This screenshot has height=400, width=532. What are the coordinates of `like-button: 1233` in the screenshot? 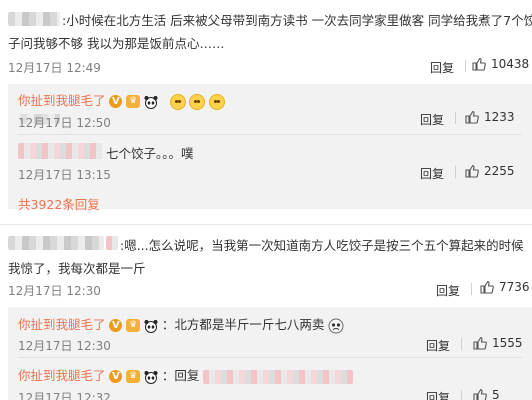 It's located at (490, 117).